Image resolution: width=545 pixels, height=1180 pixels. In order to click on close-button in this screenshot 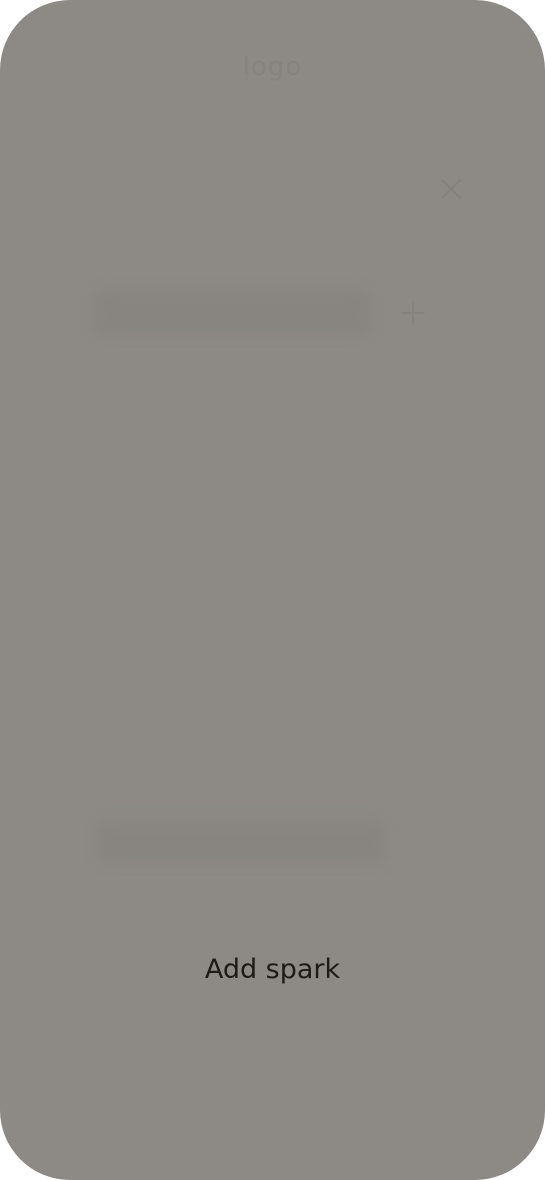, I will do `click(451, 189)`.